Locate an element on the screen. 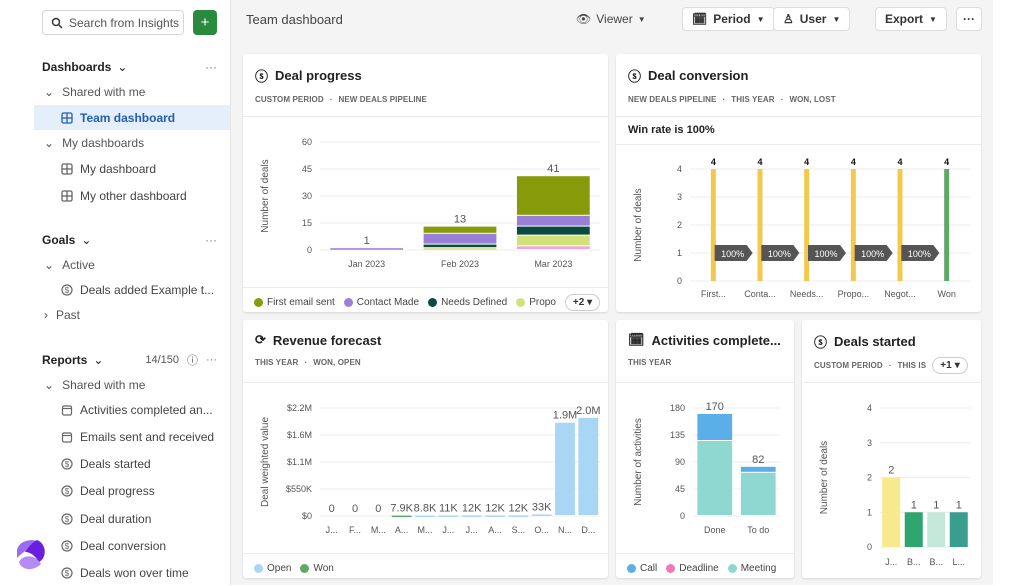 This screenshot has height=586, width=1024. group-past: › Past is located at coordinates (62, 315).